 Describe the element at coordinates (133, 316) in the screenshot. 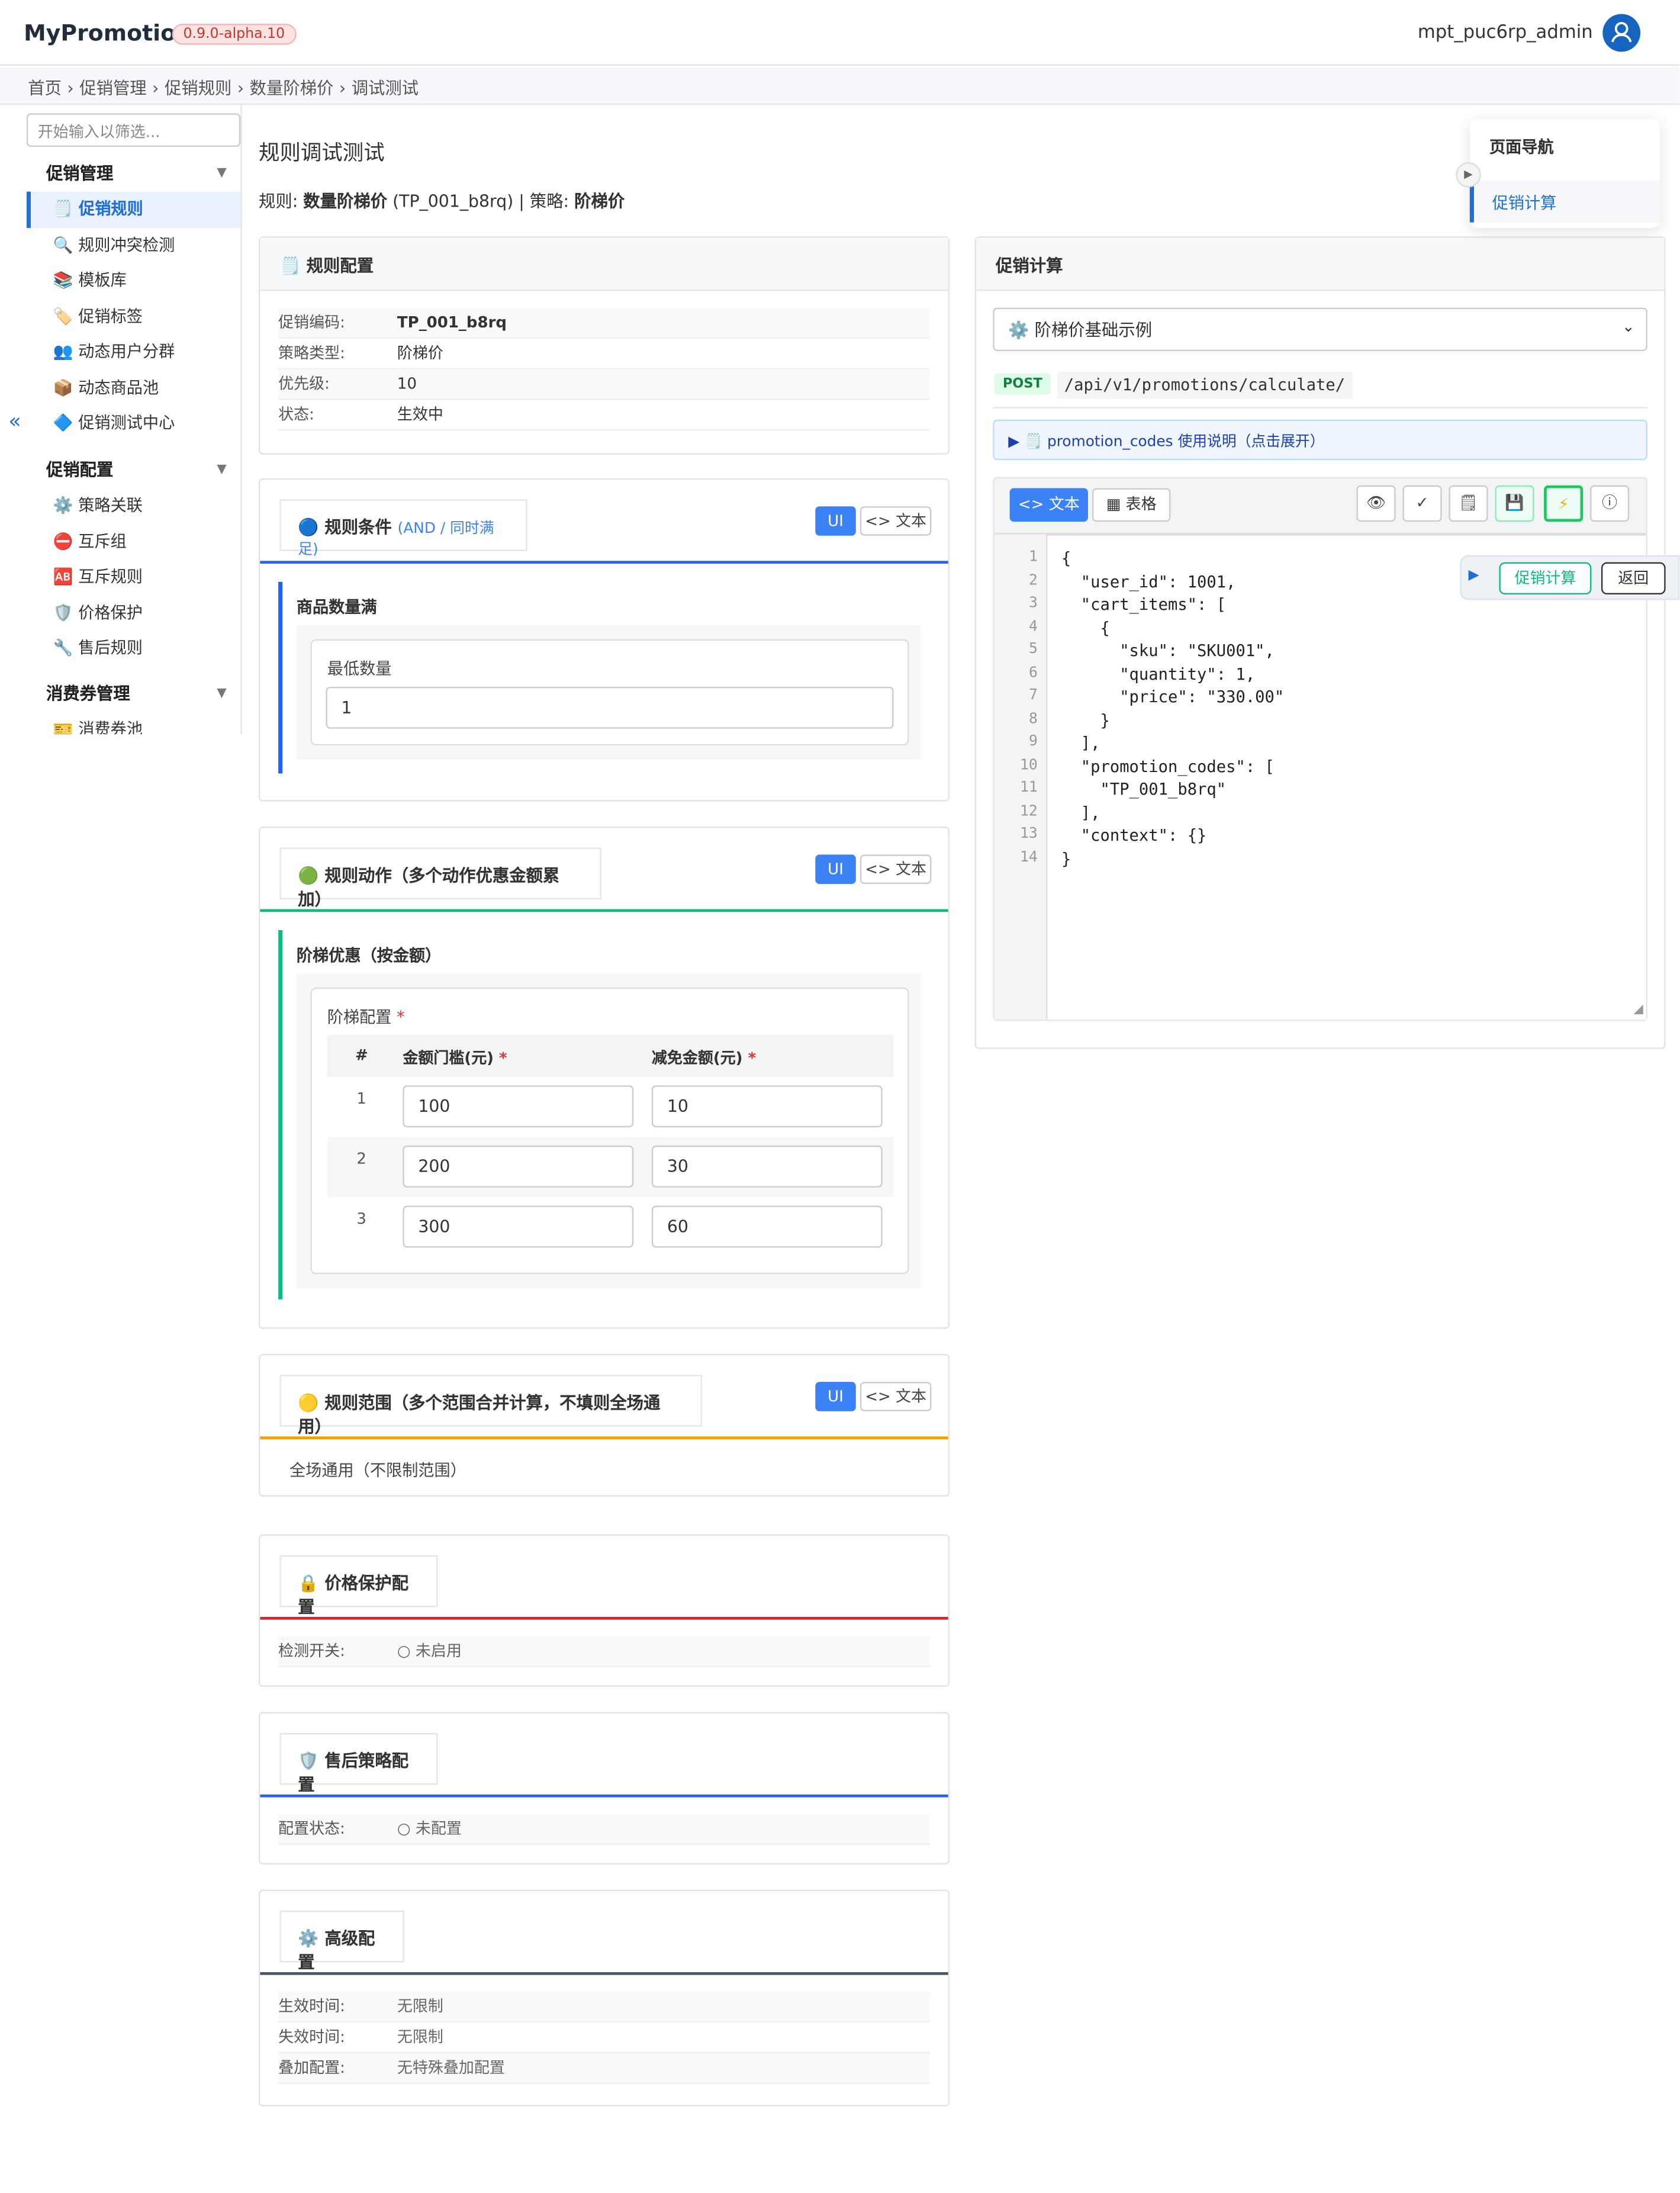

I see `sidebar-item-tags: 🏷️ 促销标签` at that location.